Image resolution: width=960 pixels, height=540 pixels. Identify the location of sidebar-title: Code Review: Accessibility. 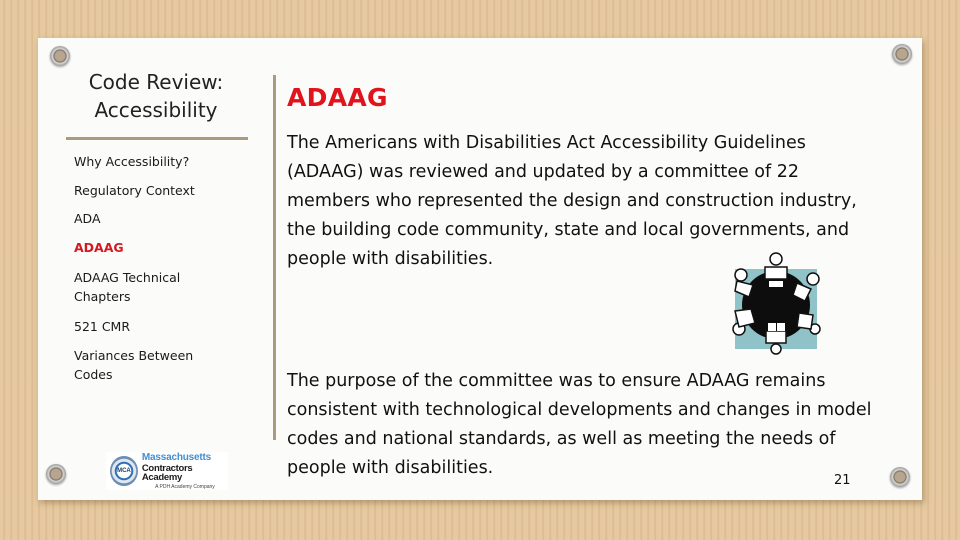
(156, 96).